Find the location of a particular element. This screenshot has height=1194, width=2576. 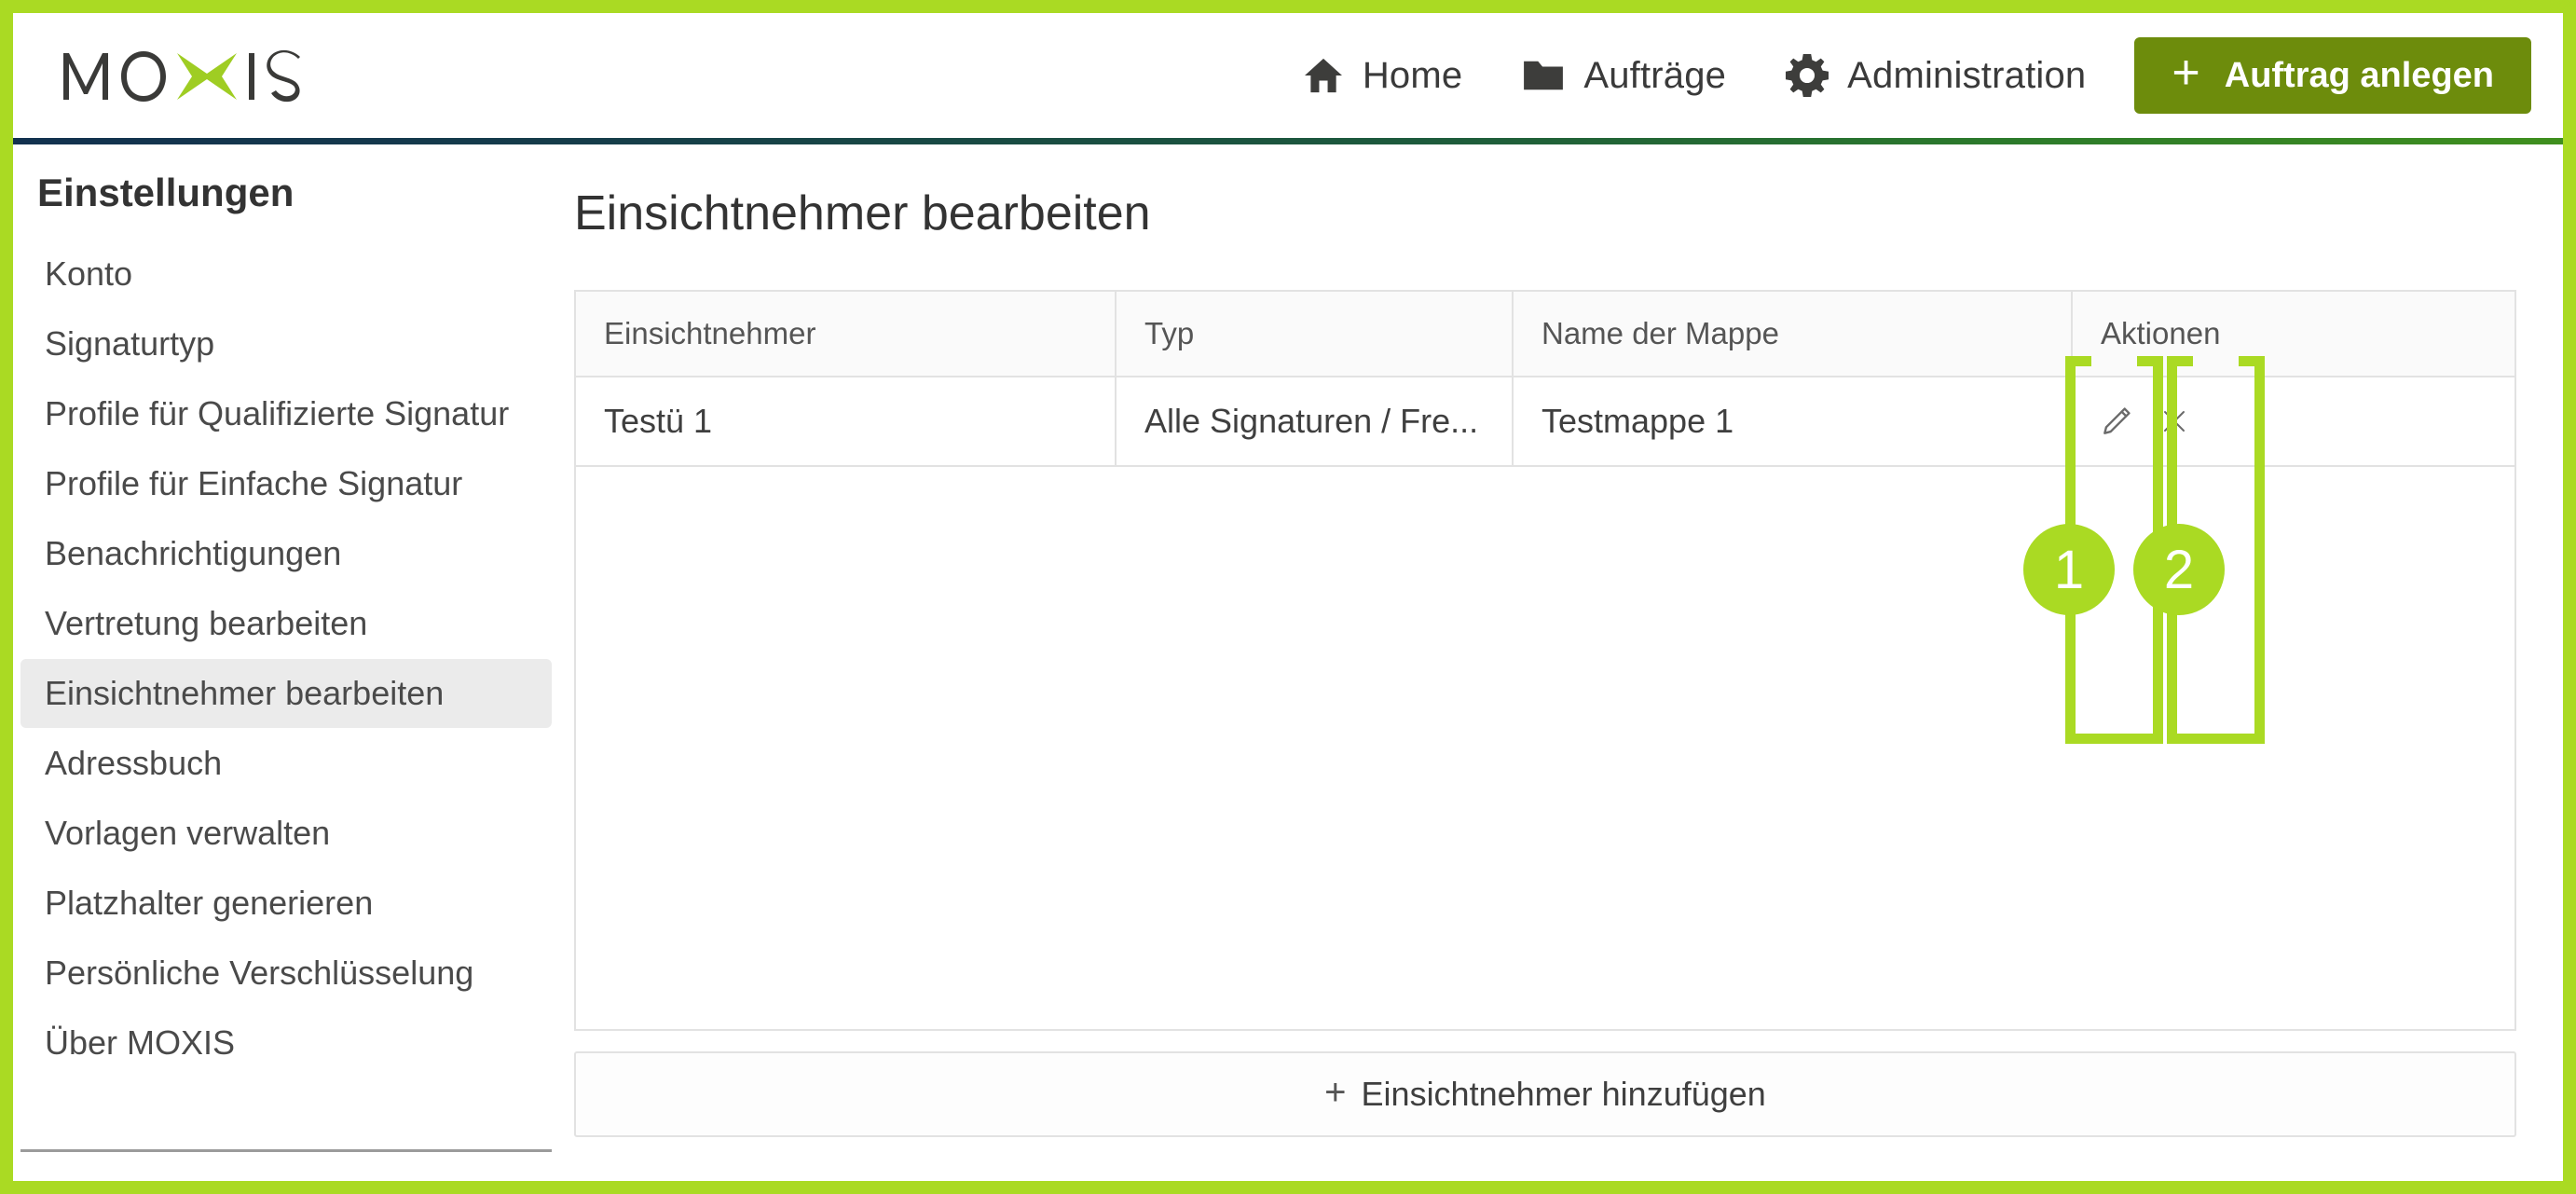

home-icon is located at coordinates (1323, 75).